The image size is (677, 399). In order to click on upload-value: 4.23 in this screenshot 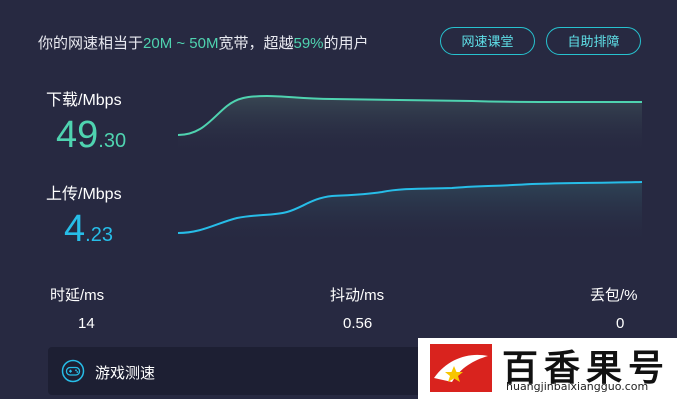, I will do `click(88, 232)`.